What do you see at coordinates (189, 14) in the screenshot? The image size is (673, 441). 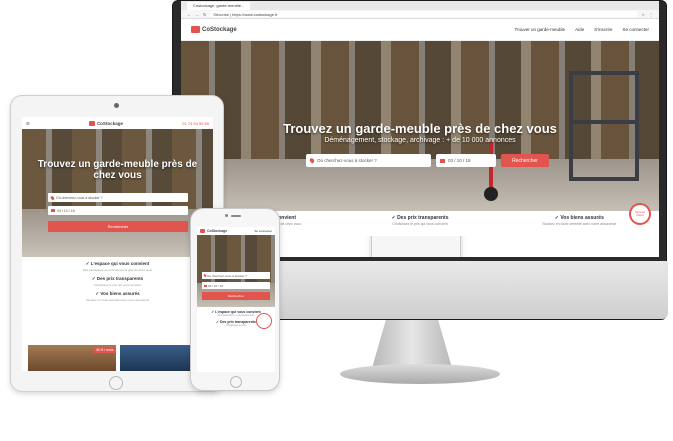 I see `back-arrow-icon: ←` at bounding box center [189, 14].